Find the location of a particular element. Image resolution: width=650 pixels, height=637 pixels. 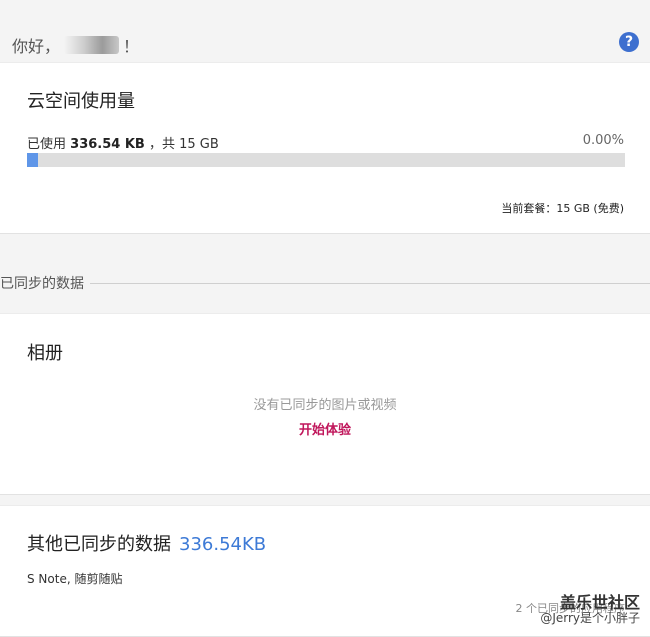

start-experience-link: 开始体验 is located at coordinates (325, 428).